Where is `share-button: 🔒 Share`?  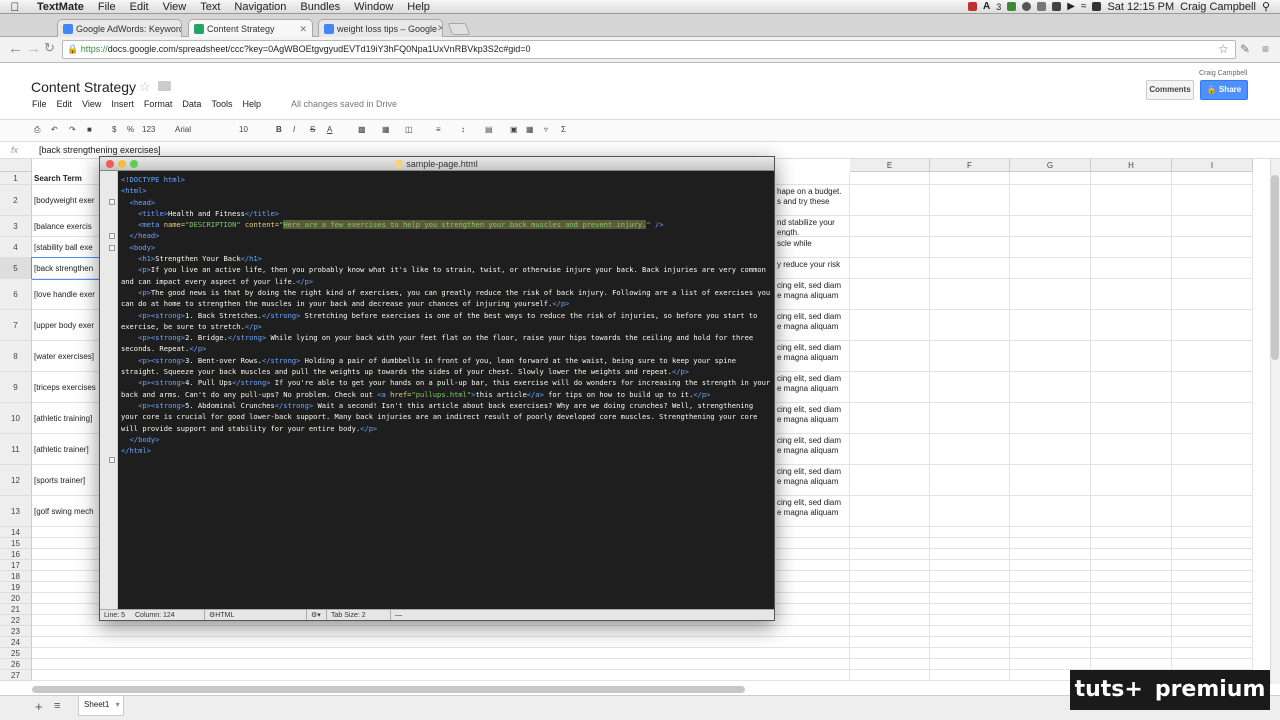 share-button: 🔒 Share is located at coordinates (1224, 90).